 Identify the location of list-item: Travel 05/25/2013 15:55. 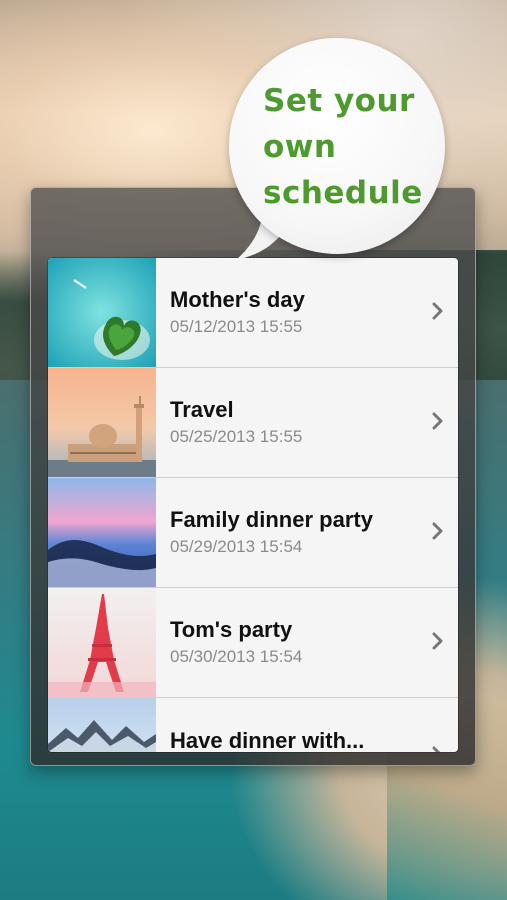
(253, 423).